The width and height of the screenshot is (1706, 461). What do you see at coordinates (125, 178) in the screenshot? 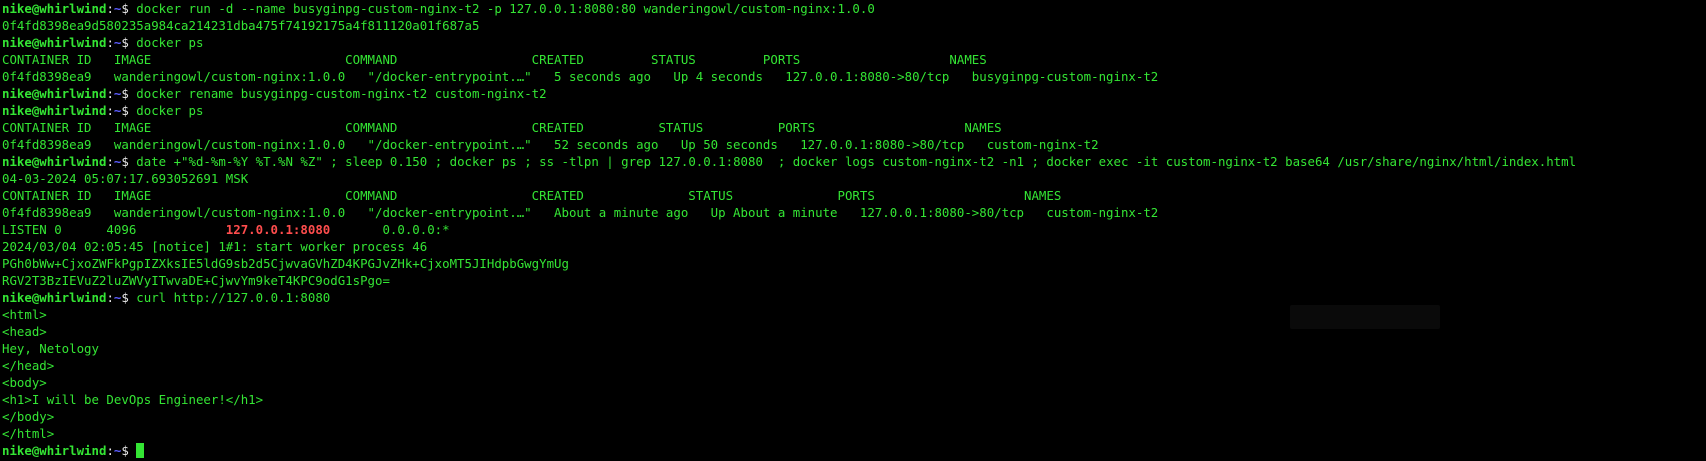
I see `output-text: 04-03-2024 05:07:17.693052691 MSK` at bounding box center [125, 178].